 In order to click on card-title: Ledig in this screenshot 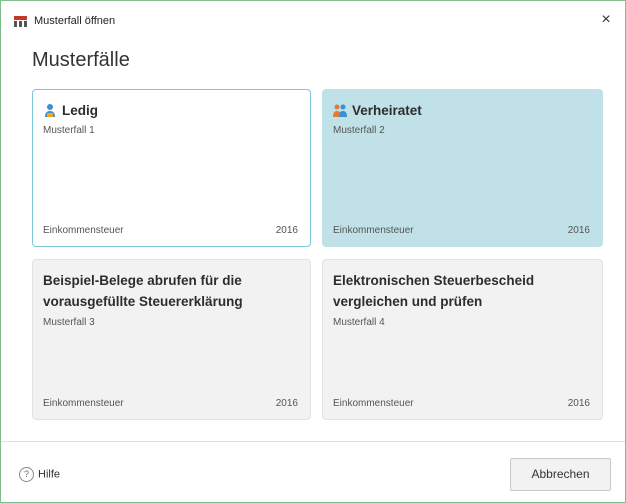, I will do `click(80, 110)`.